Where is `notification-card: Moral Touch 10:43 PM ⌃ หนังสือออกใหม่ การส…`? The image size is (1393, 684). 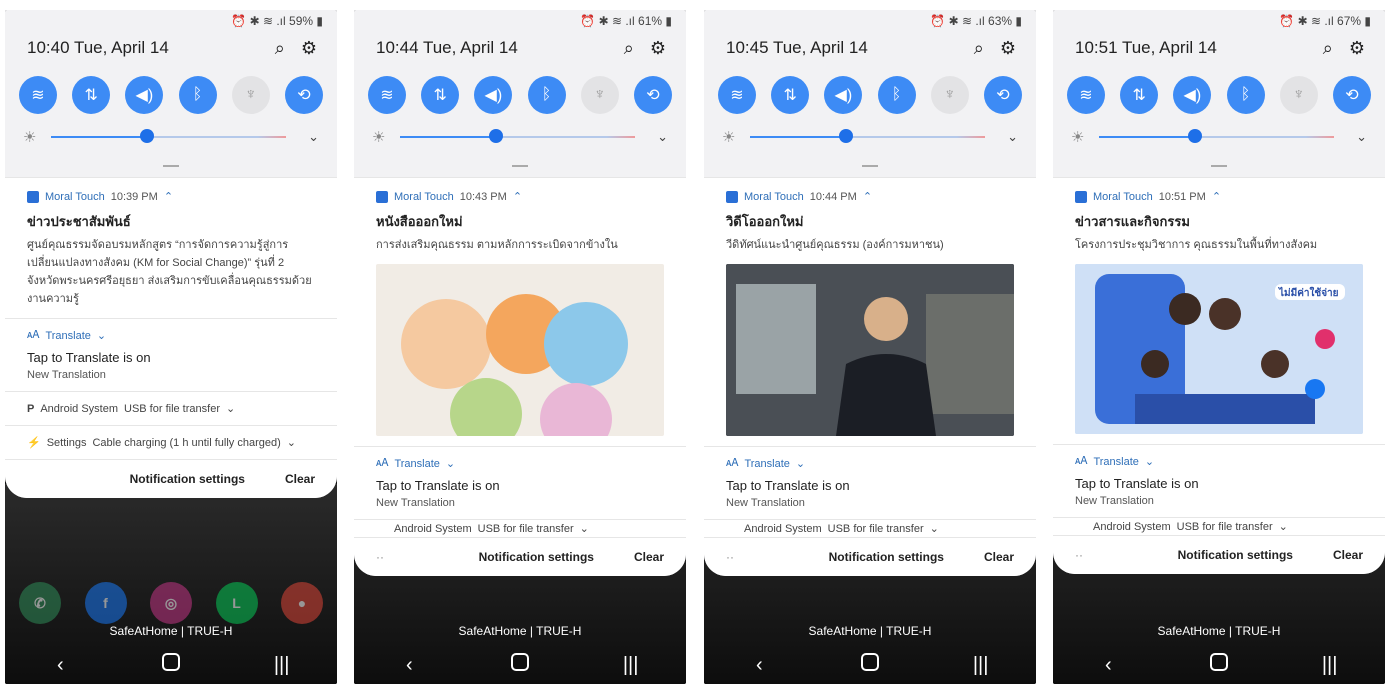 notification-card: Moral Touch 10:43 PM ⌃ หนังสือออกใหม่ การส… is located at coordinates (520, 311).